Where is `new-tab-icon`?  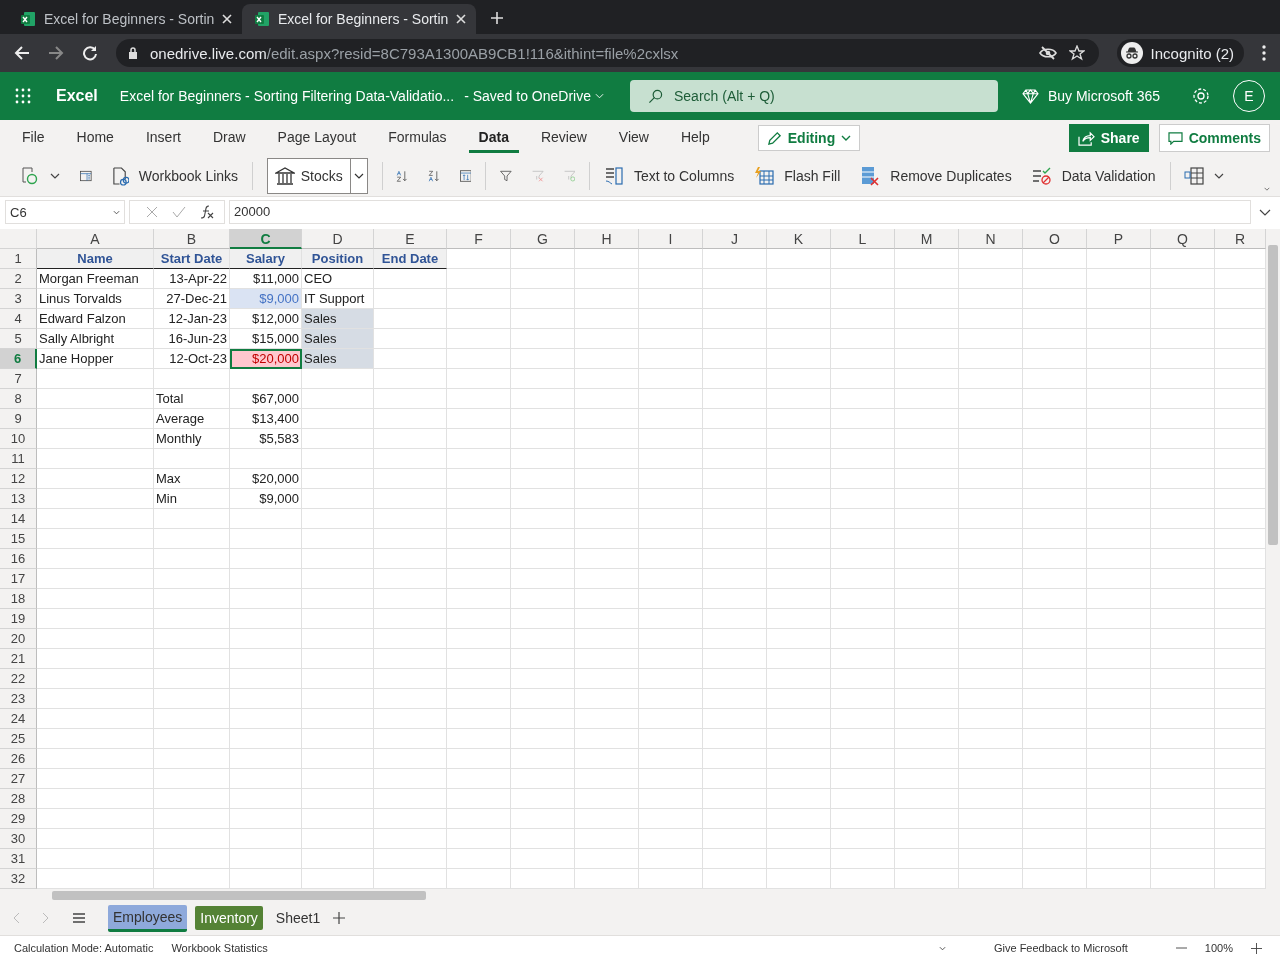 new-tab-icon is located at coordinates (497, 18).